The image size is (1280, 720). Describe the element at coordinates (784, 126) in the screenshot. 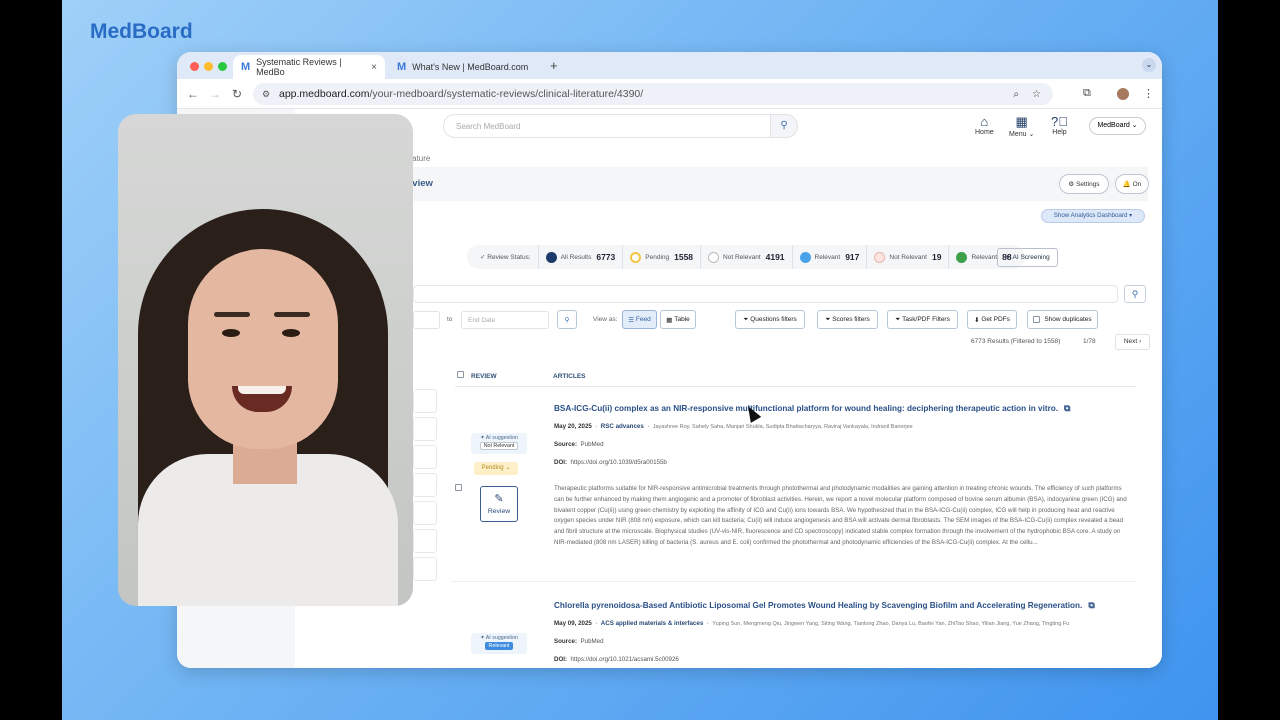

I see `search-button: ⚲` at that location.